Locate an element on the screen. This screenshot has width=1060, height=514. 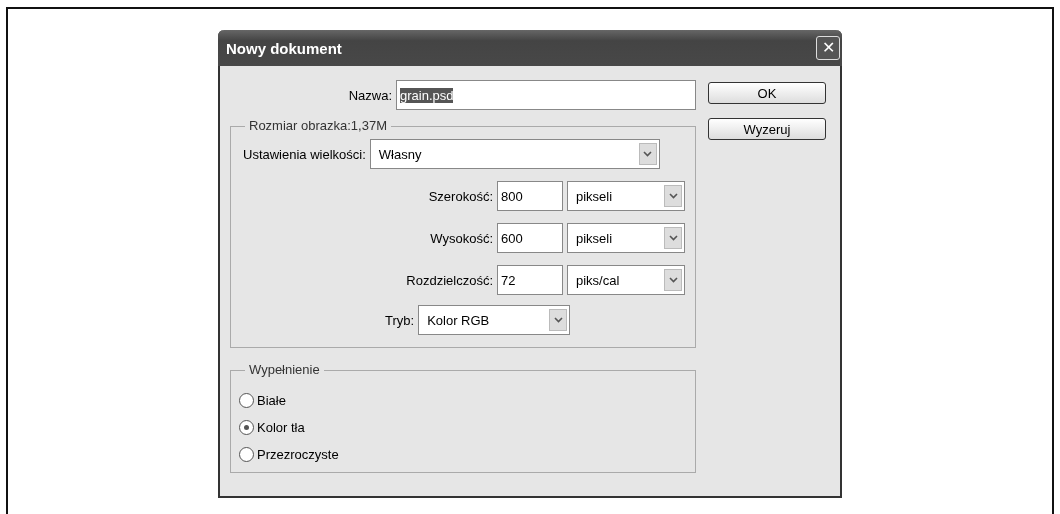
field-label: Wysokość: is located at coordinates (461, 238).